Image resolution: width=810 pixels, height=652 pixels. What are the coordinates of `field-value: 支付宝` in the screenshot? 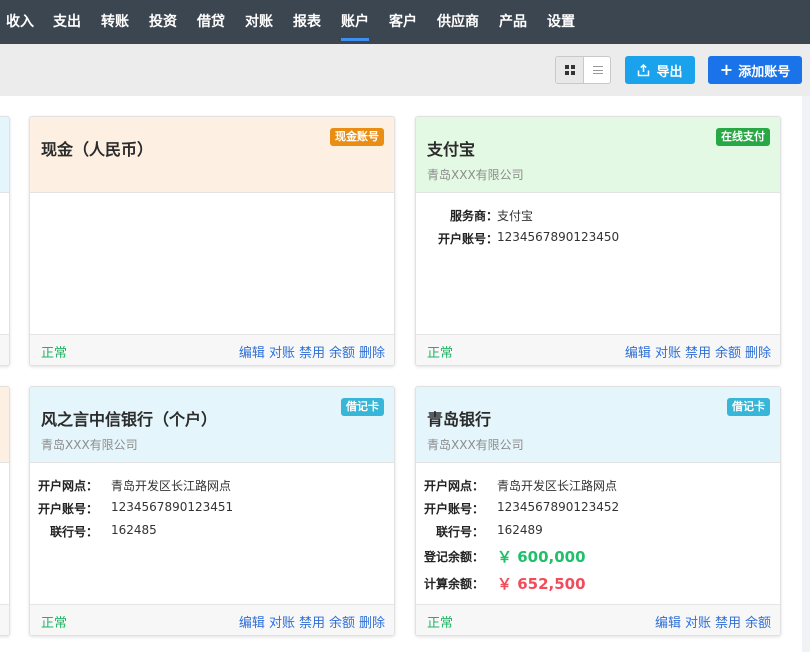 It's located at (515, 216).